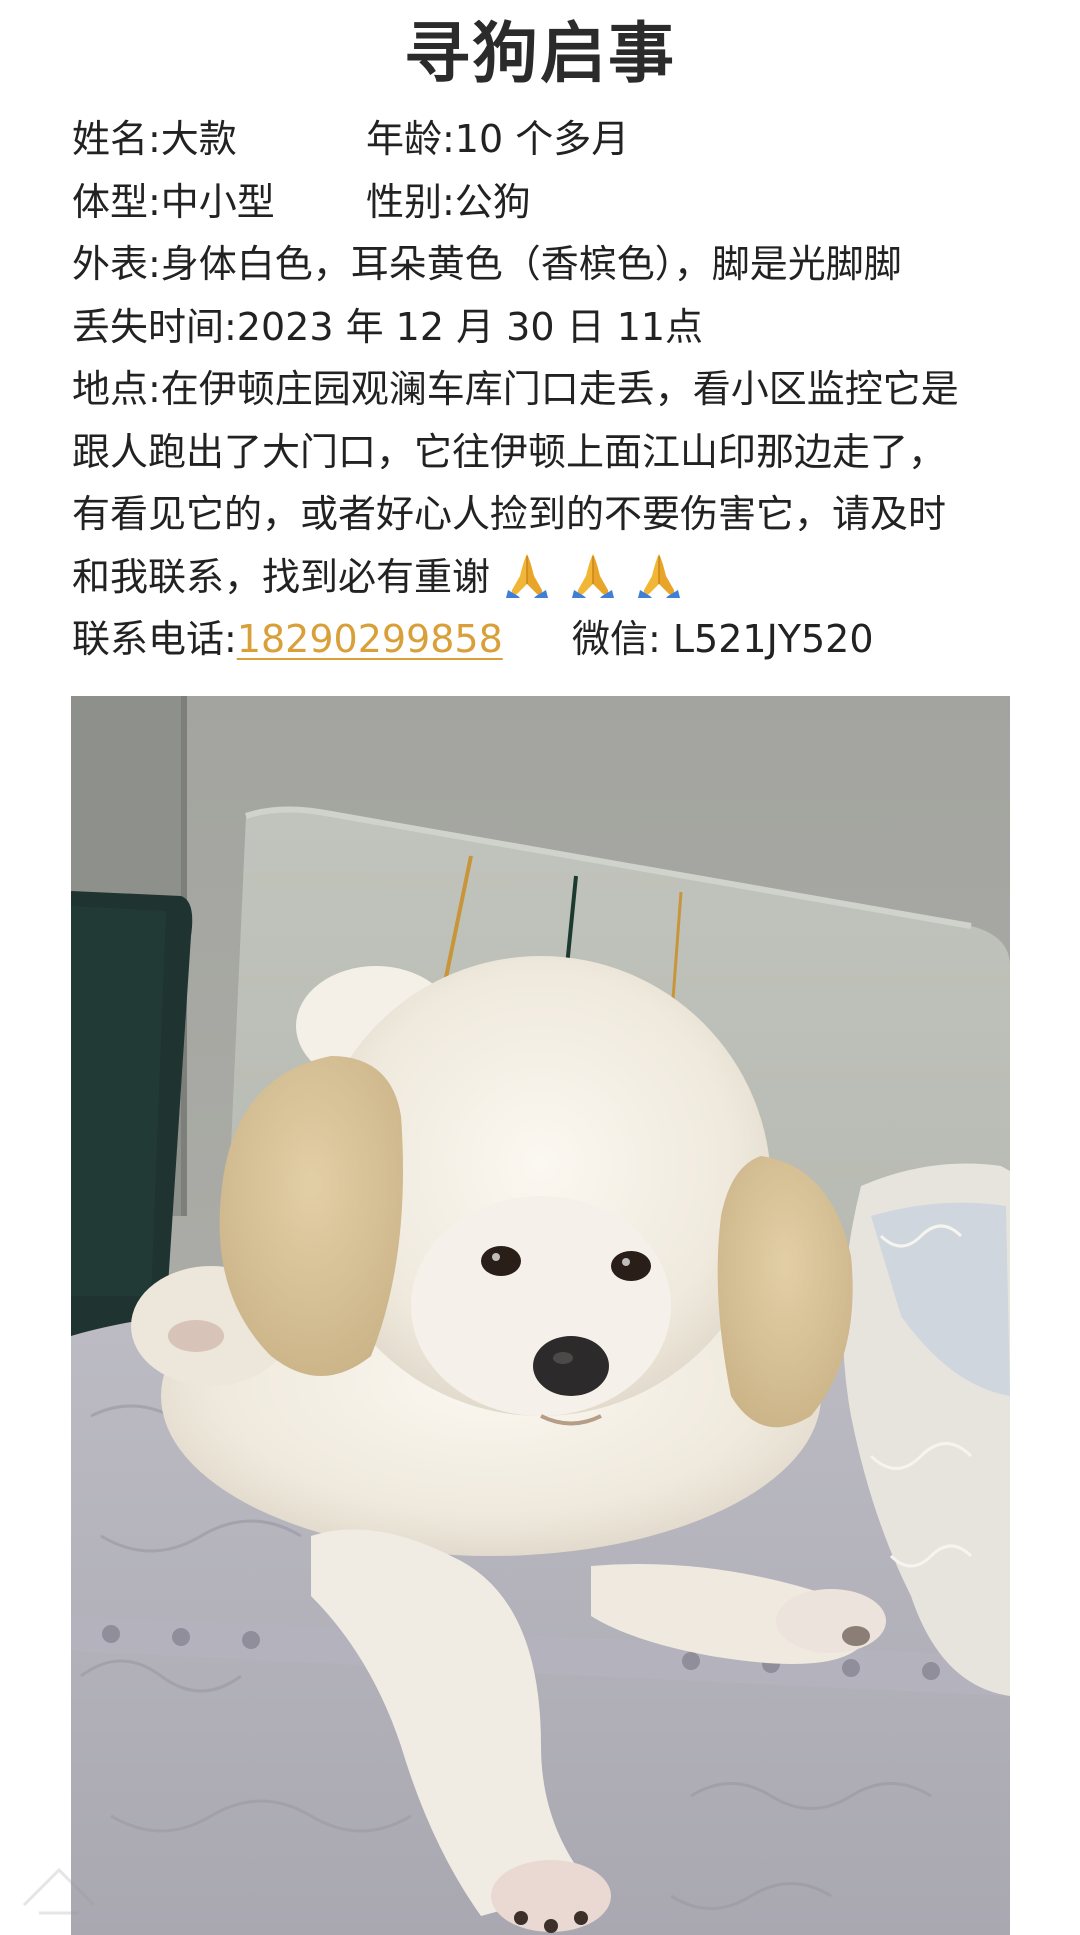 Image resolution: width=1080 pixels, height=1935 pixels. I want to click on size-field: 体型:中小型, so click(173, 201).